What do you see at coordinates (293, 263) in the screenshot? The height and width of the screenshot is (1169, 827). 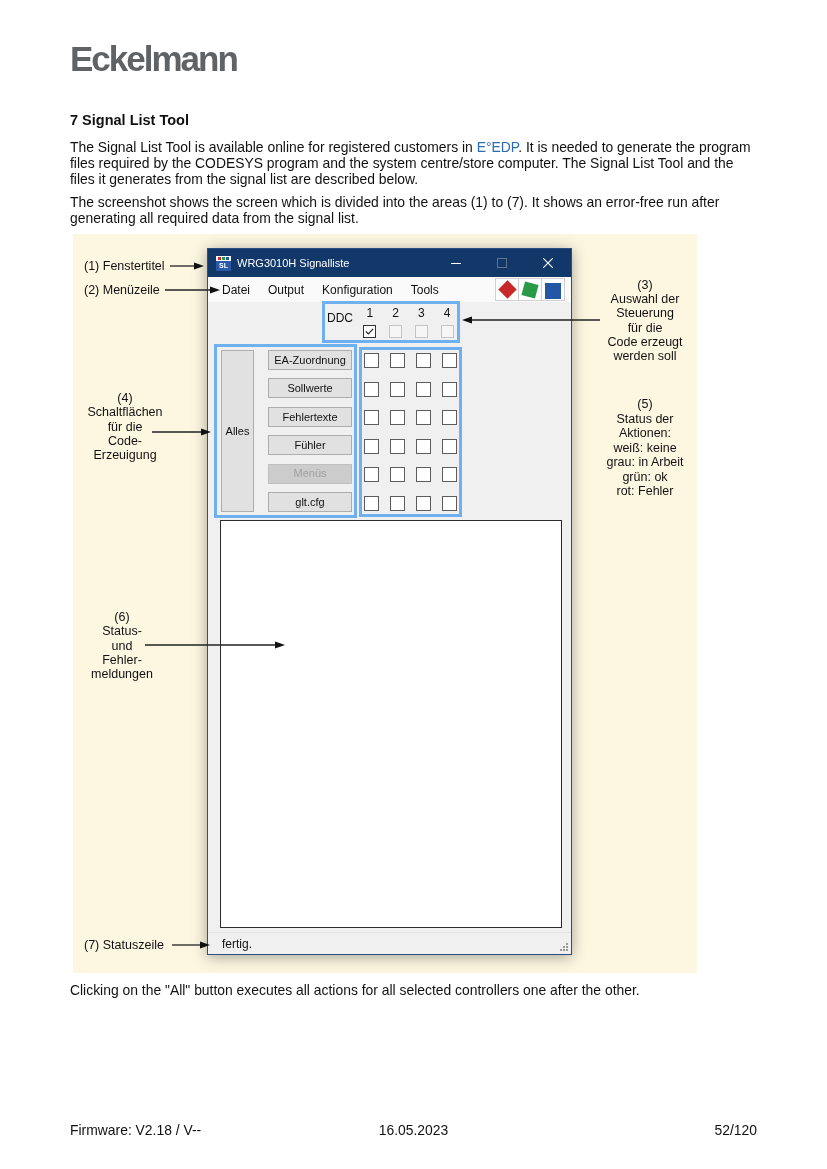 I see `window-title: WRG3010H Signalliste` at bounding box center [293, 263].